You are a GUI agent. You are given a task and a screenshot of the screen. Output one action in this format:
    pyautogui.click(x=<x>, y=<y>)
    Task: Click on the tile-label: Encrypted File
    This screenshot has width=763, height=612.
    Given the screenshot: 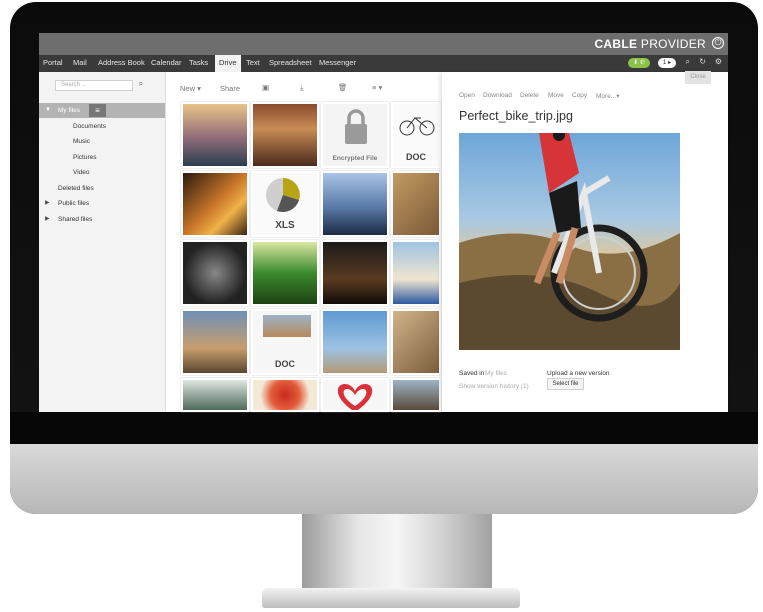 What is the action you would take?
    pyautogui.click(x=355, y=158)
    